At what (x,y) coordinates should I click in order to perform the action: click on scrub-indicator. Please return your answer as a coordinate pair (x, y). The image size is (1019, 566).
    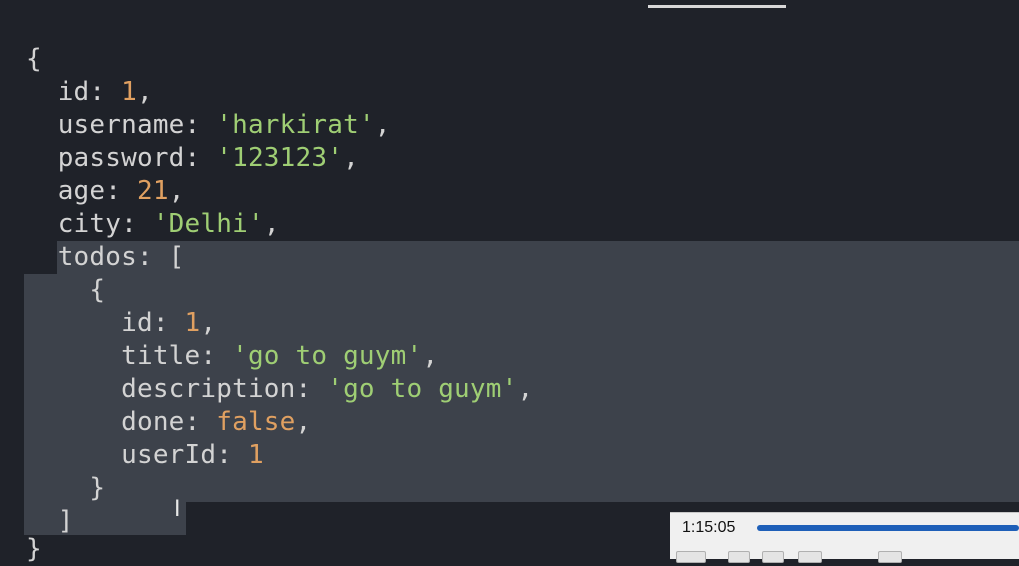
    Looking at the image, I should click on (717, 6).